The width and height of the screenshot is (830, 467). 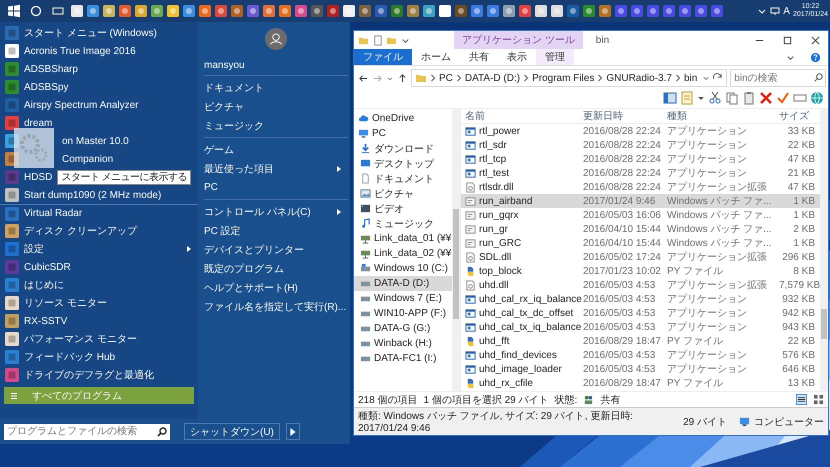 What do you see at coordinates (640, 341) in the screenshot?
I see `file-row: uhd_fft 2016/08/29 18:47 PY ファイル 22 KB` at bounding box center [640, 341].